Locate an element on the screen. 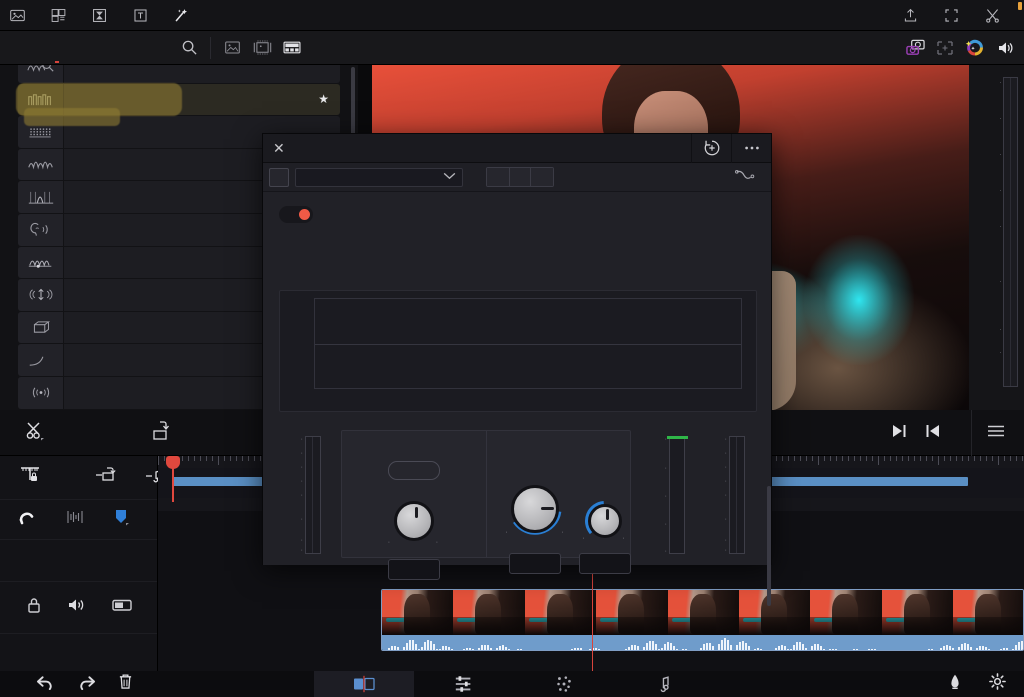  undo-icon is located at coordinates (44, 682).